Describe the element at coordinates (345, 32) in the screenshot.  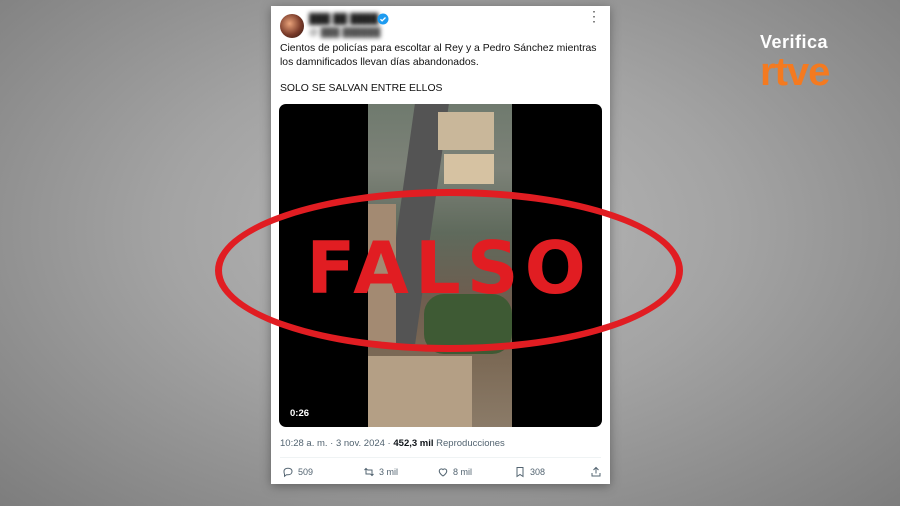
I see `author-handle: @ ███ ██████` at that location.